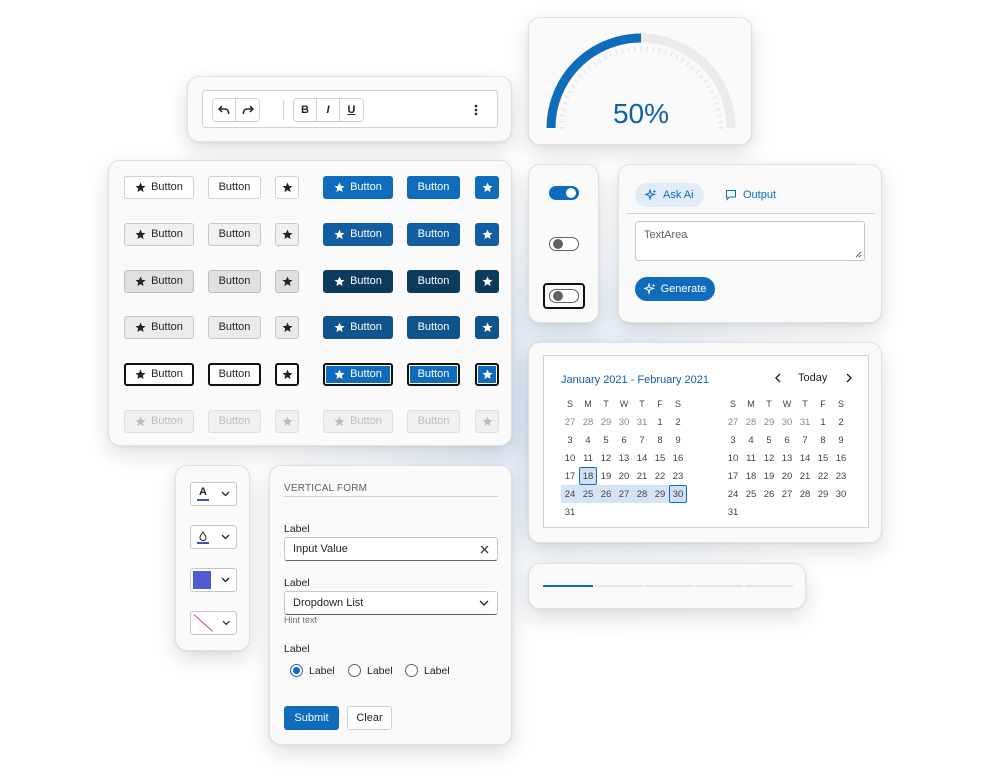 This screenshot has width=992, height=774. What do you see at coordinates (823, 440) in the screenshot?
I see `calendar-day: 8` at bounding box center [823, 440].